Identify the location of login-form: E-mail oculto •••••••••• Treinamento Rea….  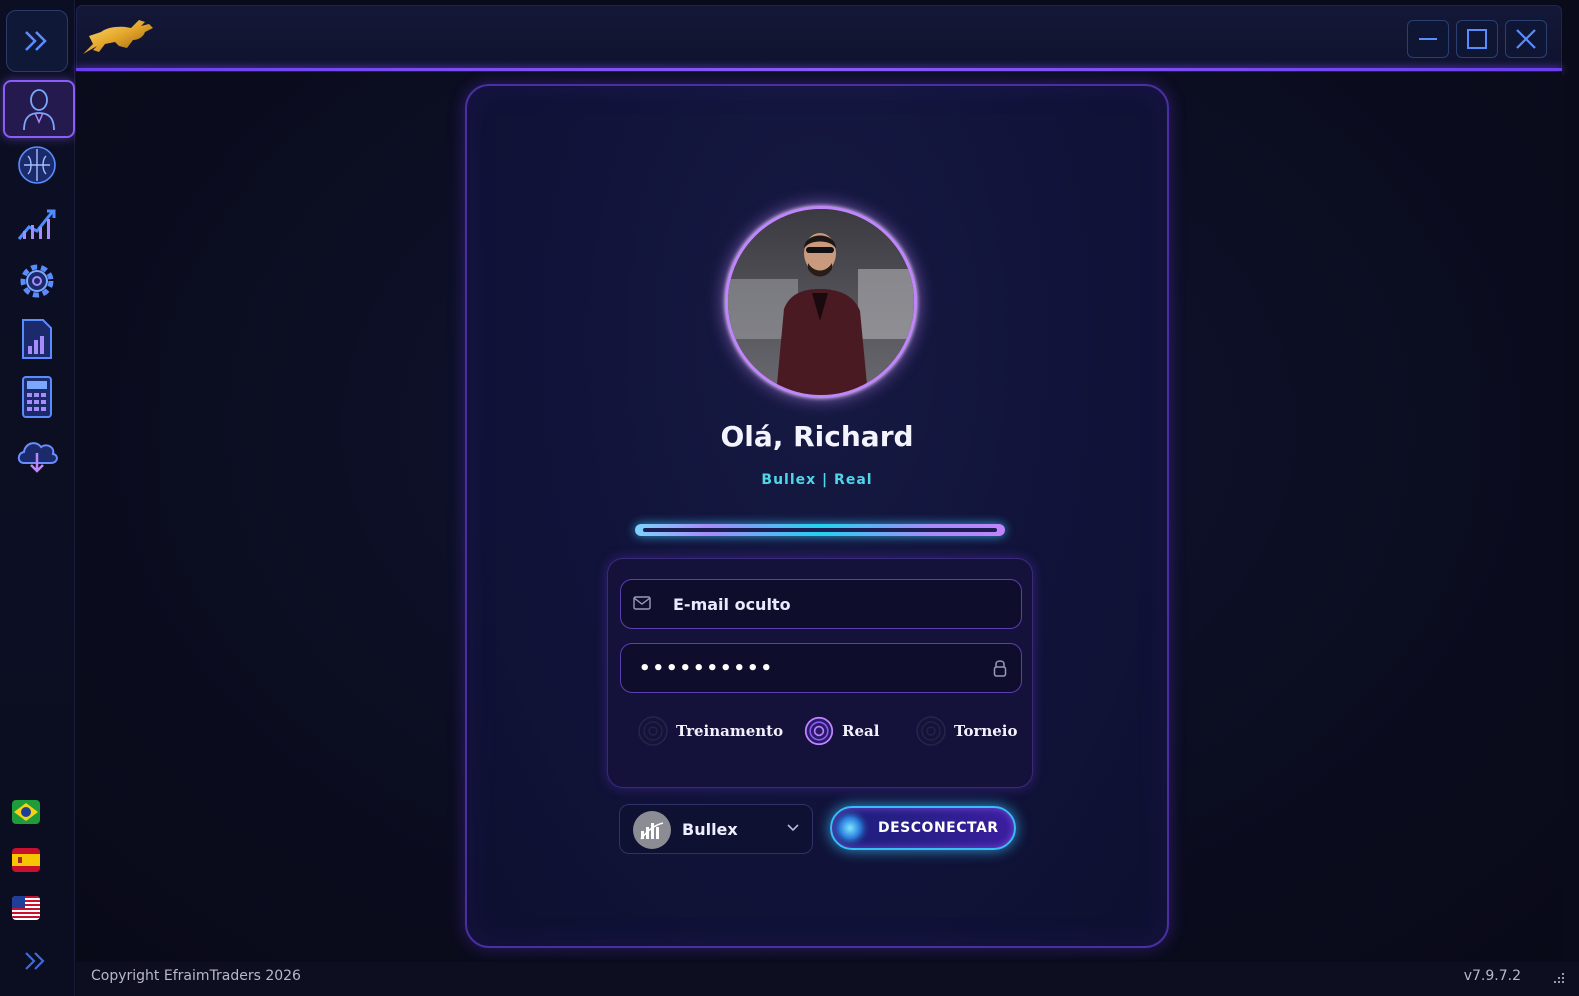
(820, 673).